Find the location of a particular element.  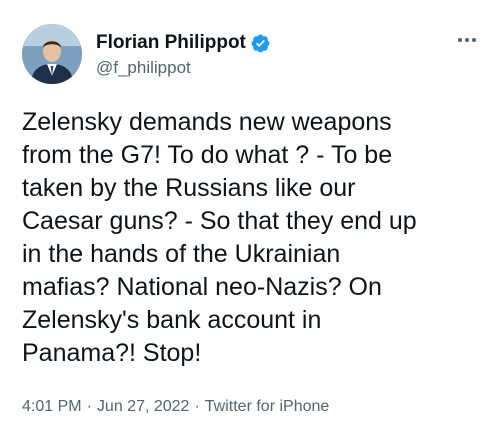

tweet-date: Jun 27, 2022 is located at coordinates (143, 406).